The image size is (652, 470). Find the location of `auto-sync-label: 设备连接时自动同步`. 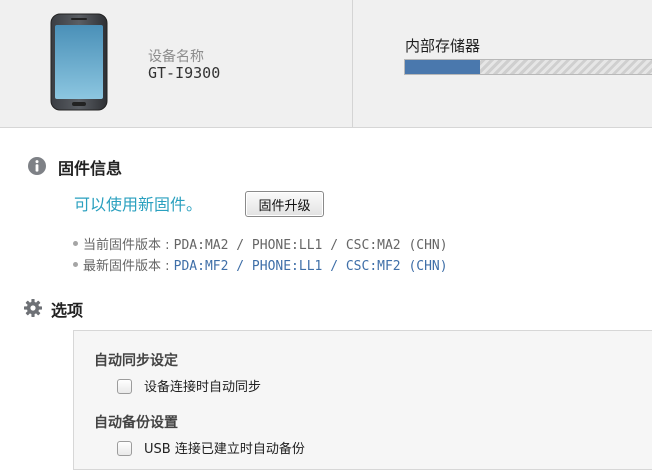

auto-sync-label: 设备连接时自动同步 is located at coordinates (203, 387).